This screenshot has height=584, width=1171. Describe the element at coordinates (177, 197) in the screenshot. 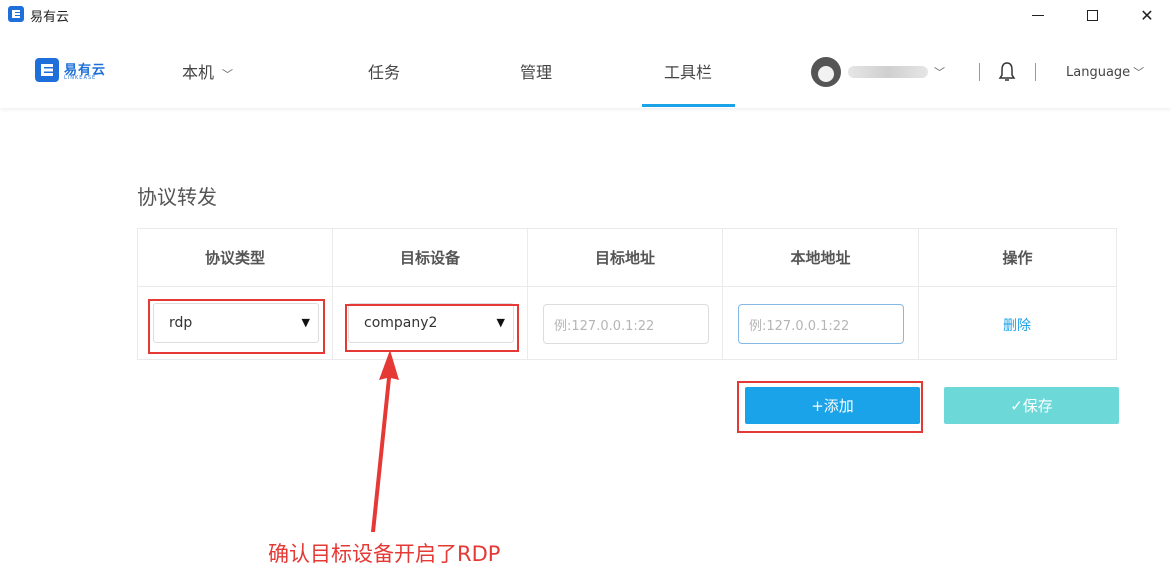

I see `page-title: 协议转发` at that location.